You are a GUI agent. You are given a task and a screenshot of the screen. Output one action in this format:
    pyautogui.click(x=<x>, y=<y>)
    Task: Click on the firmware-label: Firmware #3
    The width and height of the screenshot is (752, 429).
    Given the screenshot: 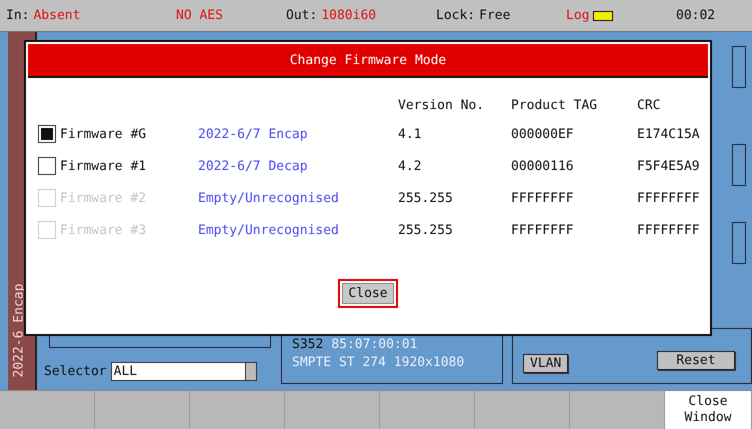 What is the action you would take?
    pyautogui.click(x=103, y=230)
    